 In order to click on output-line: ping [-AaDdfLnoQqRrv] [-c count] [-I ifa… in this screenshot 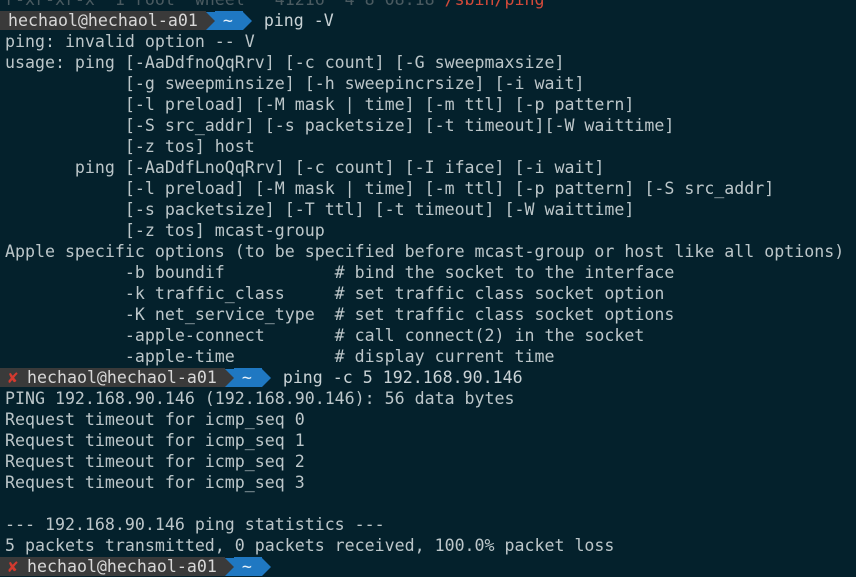, I will do `click(305, 167)`.